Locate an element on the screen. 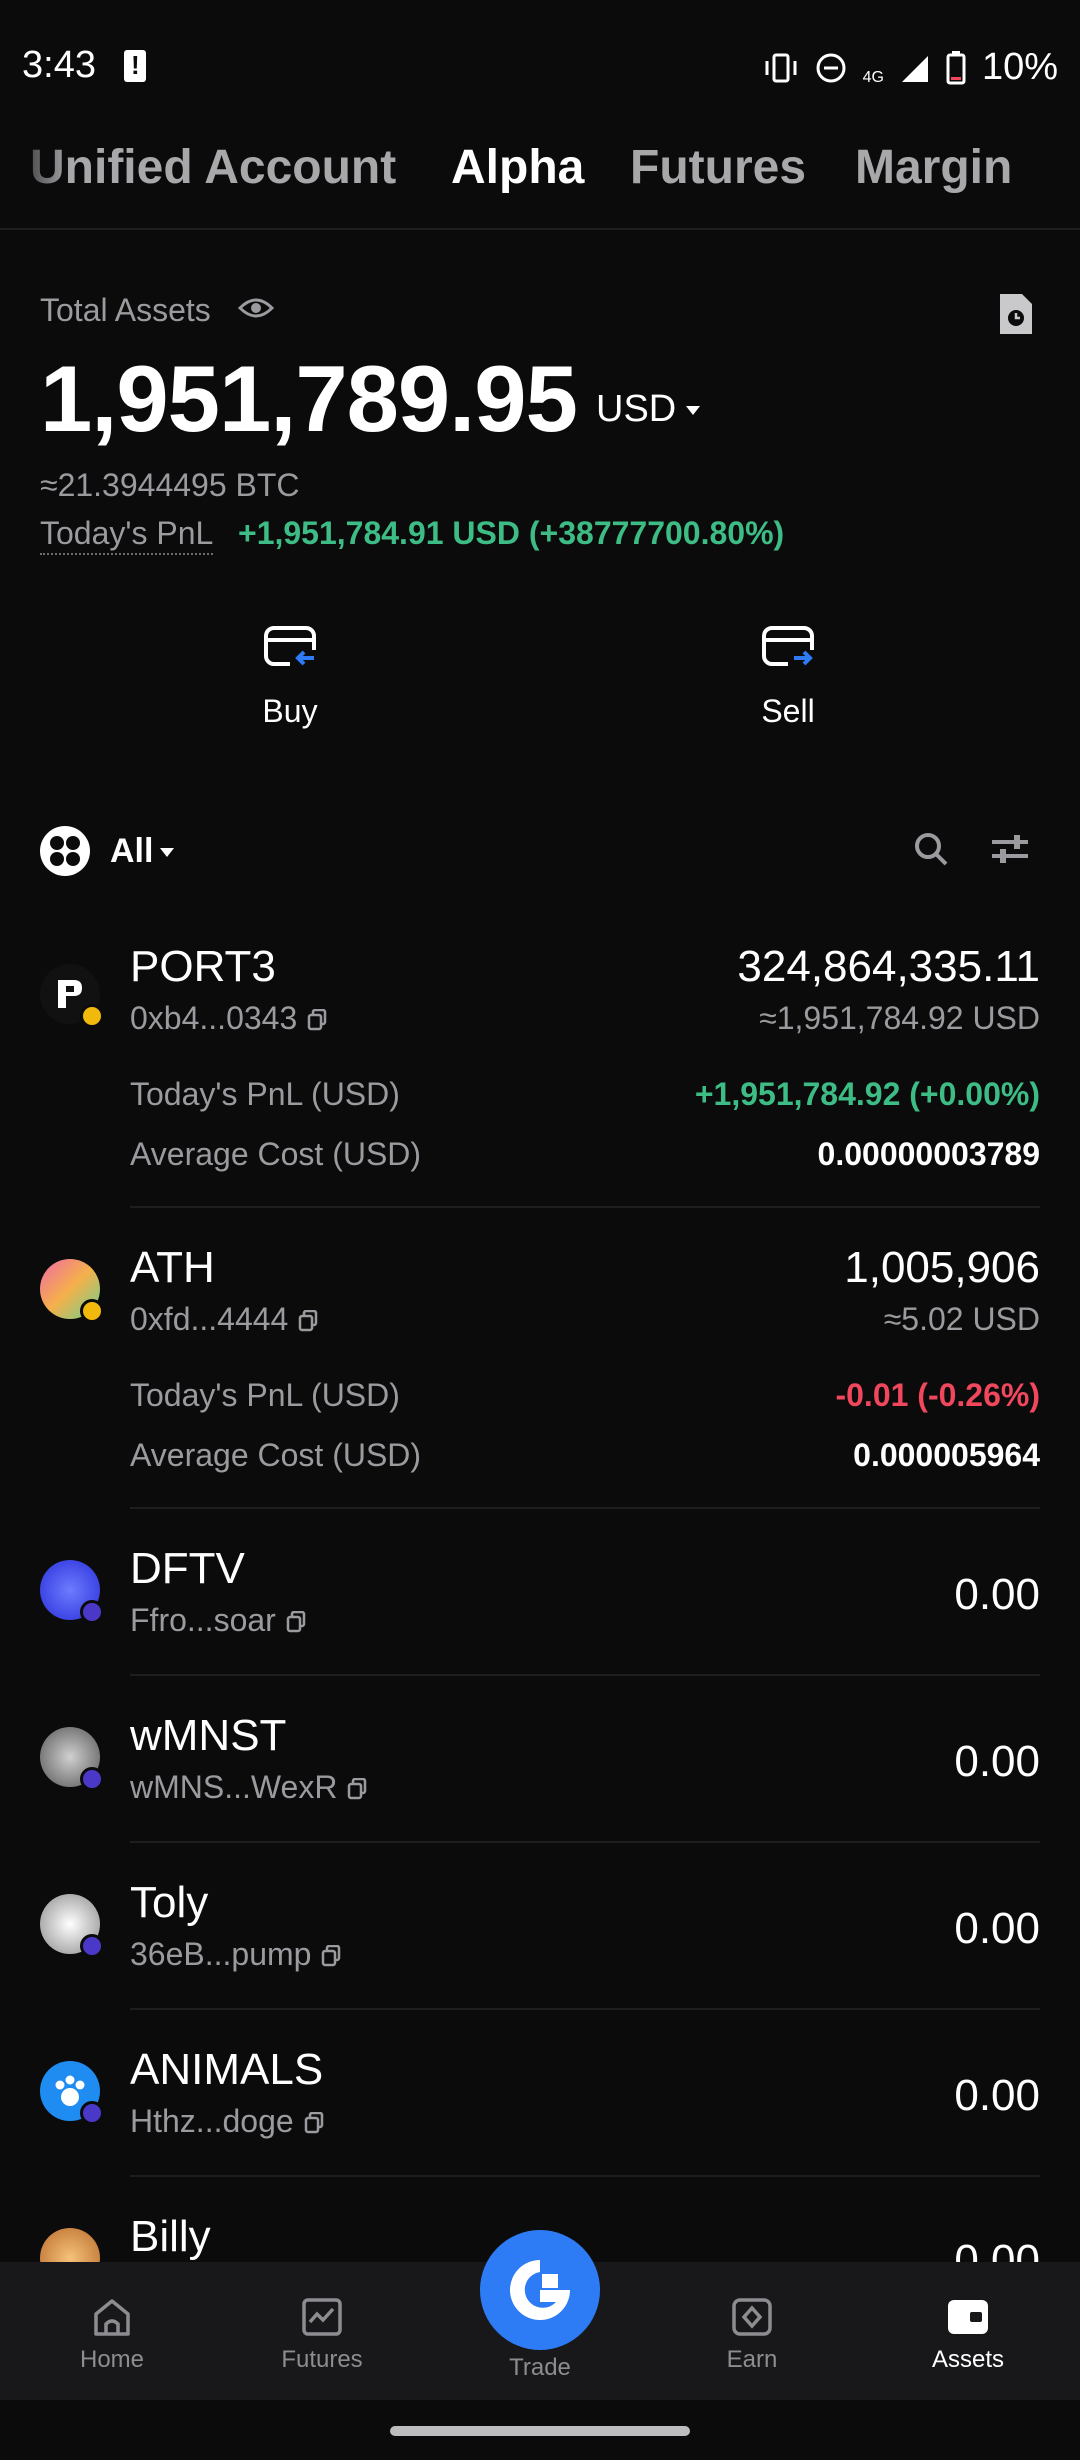 The width and height of the screenshot is (1080, 2460). asset-cost-value: 0.000005964 is located at coordinates (946, 1455).